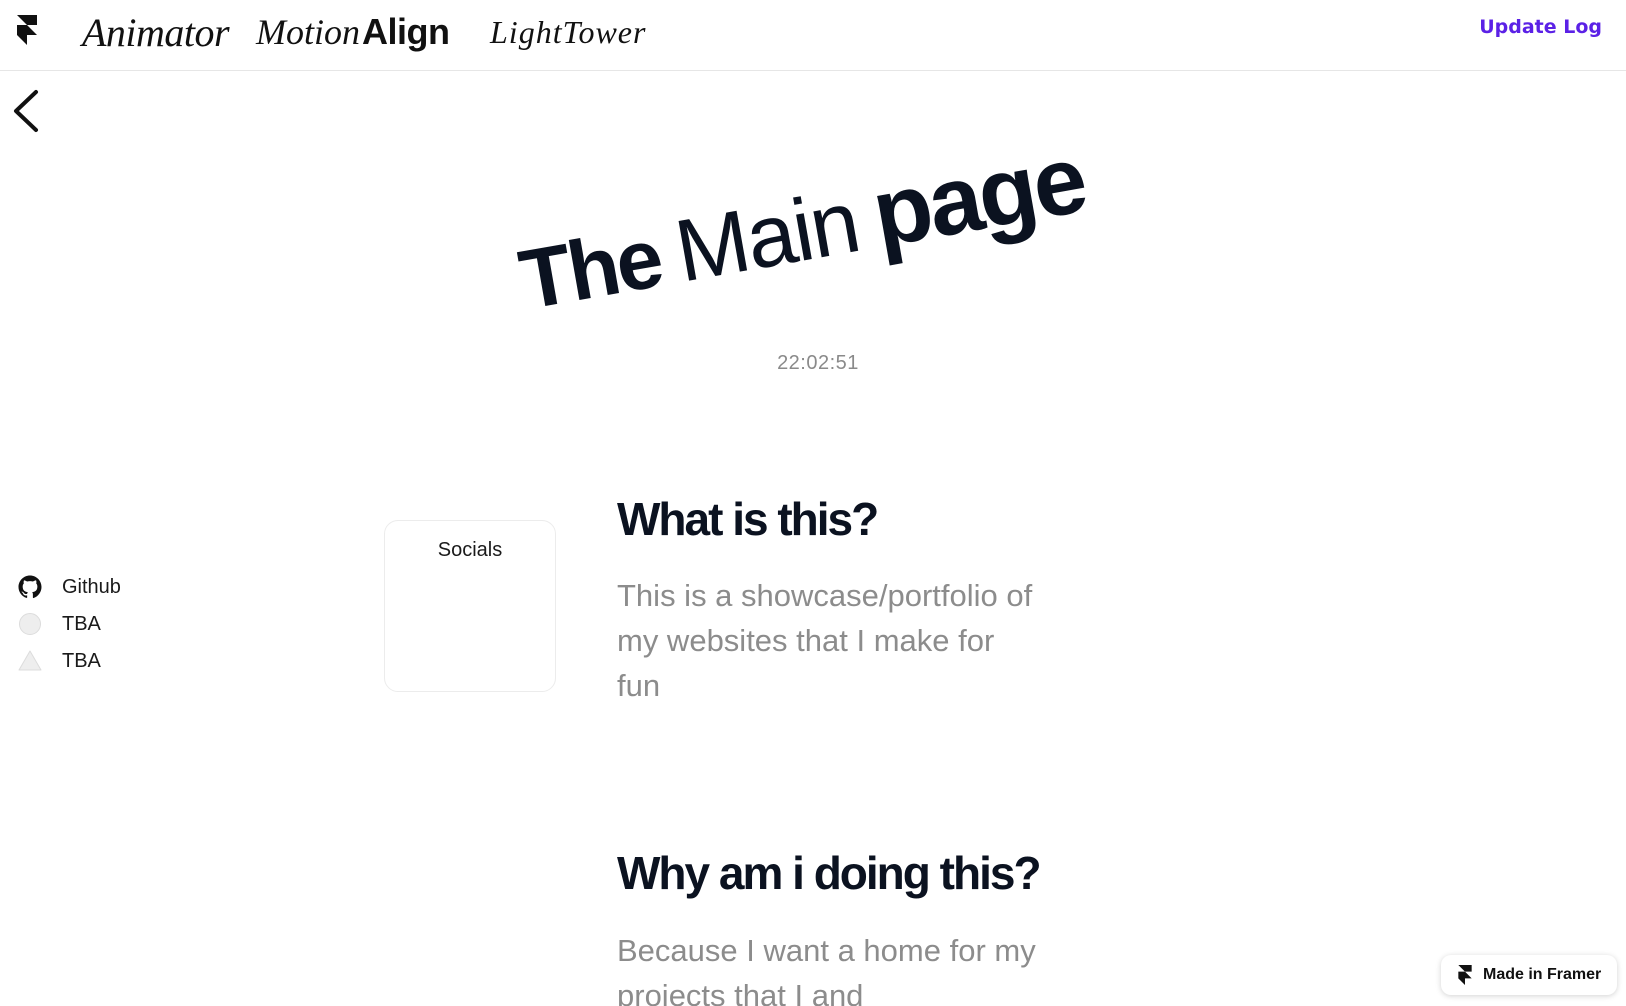 The height and width of the screenshot is (1006, 1626). What do you see at coordinates (818, 363) in the screenshot?
I see `clock-time: 22:02:51` at bounding box center [818, 363].